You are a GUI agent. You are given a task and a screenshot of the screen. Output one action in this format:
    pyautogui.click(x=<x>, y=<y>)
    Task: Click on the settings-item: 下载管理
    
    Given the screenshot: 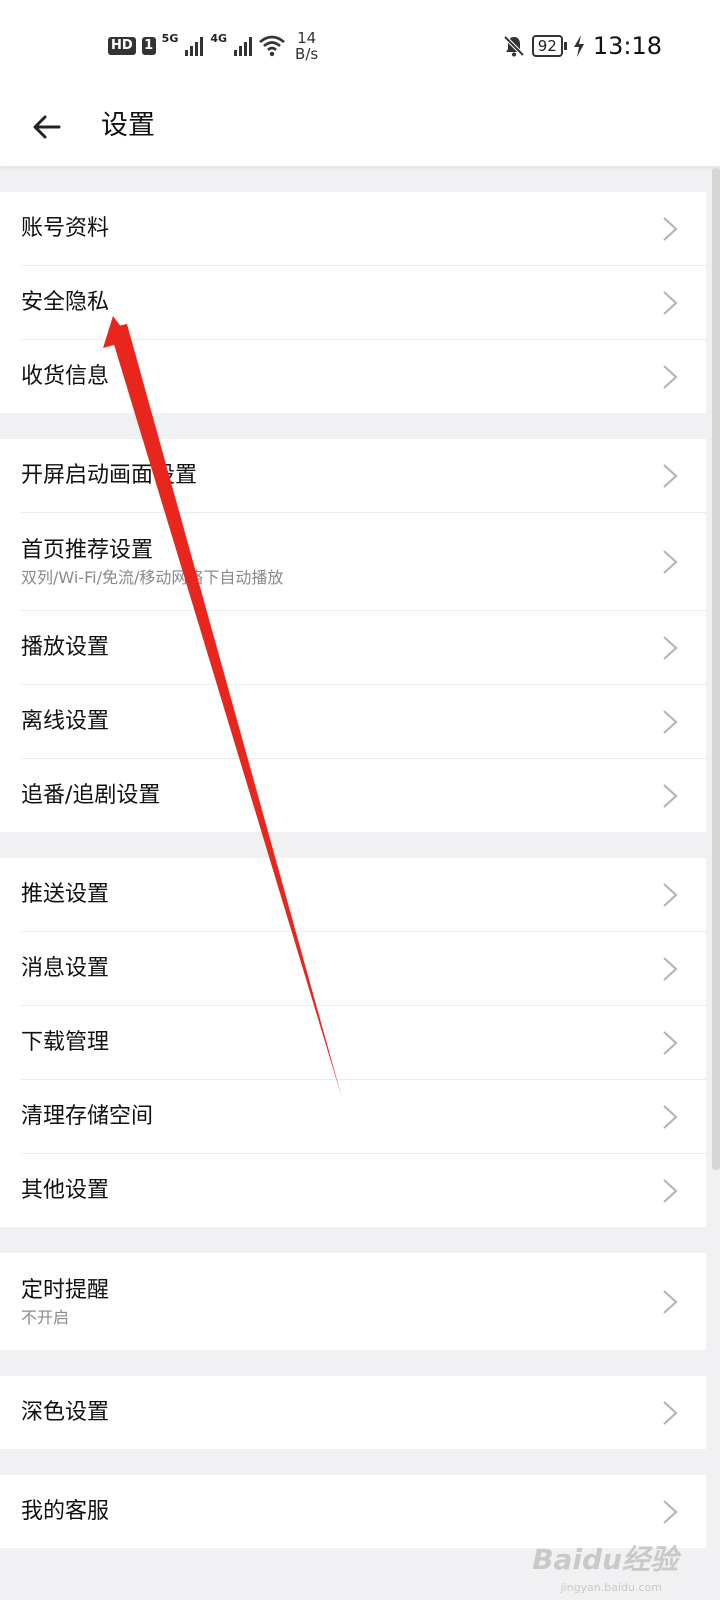 What is the action you would take?
    pyautogui.click(x=353, y=1042)
    